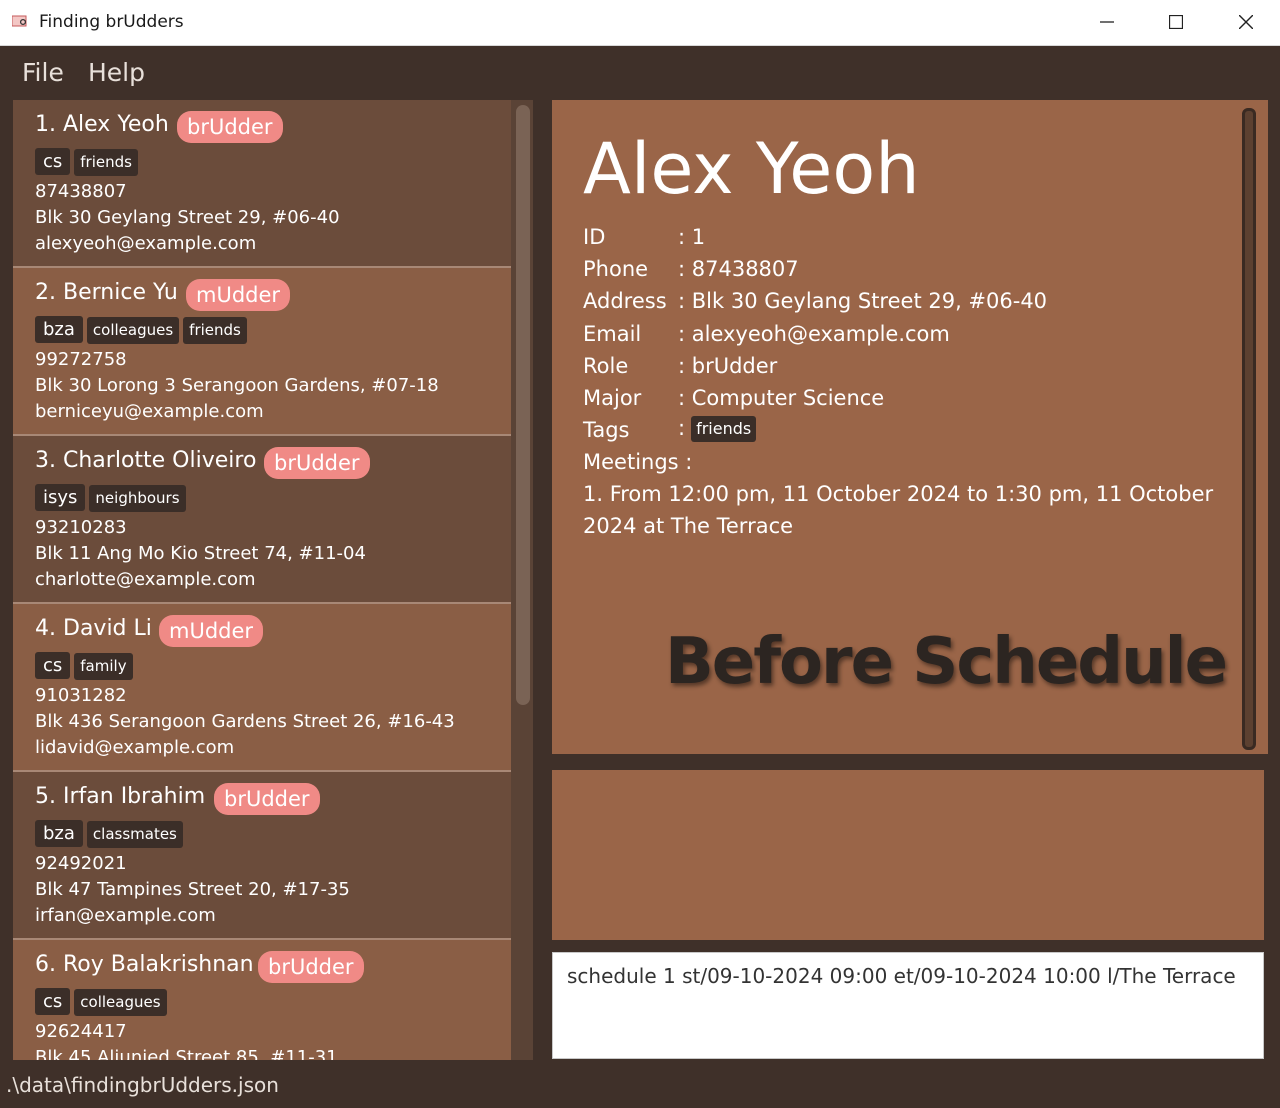 This screenshot has width=1280, height=1108. Describe the element at coordinates (106, 292) in the screenshot. I see `contact-name: 2. Bernice Yu` at that location.